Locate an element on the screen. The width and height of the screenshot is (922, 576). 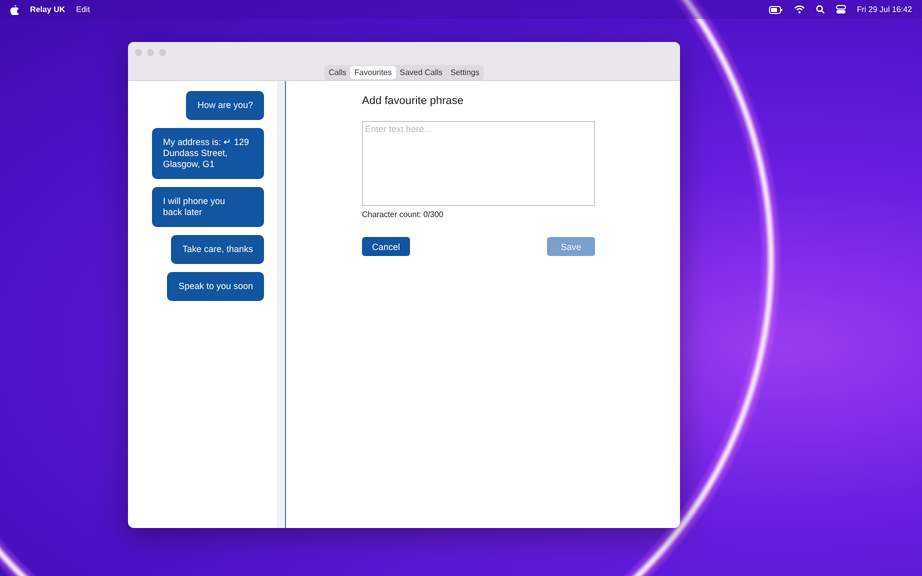
search-icon is located at coordinates (820, 9).